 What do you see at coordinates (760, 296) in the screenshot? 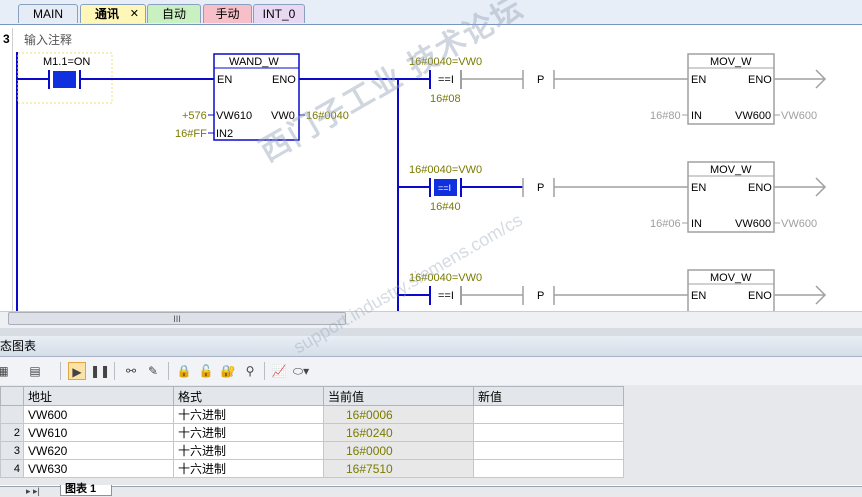
I see `rung3-mov-eno: ENO` at bounding box center [760, 296].